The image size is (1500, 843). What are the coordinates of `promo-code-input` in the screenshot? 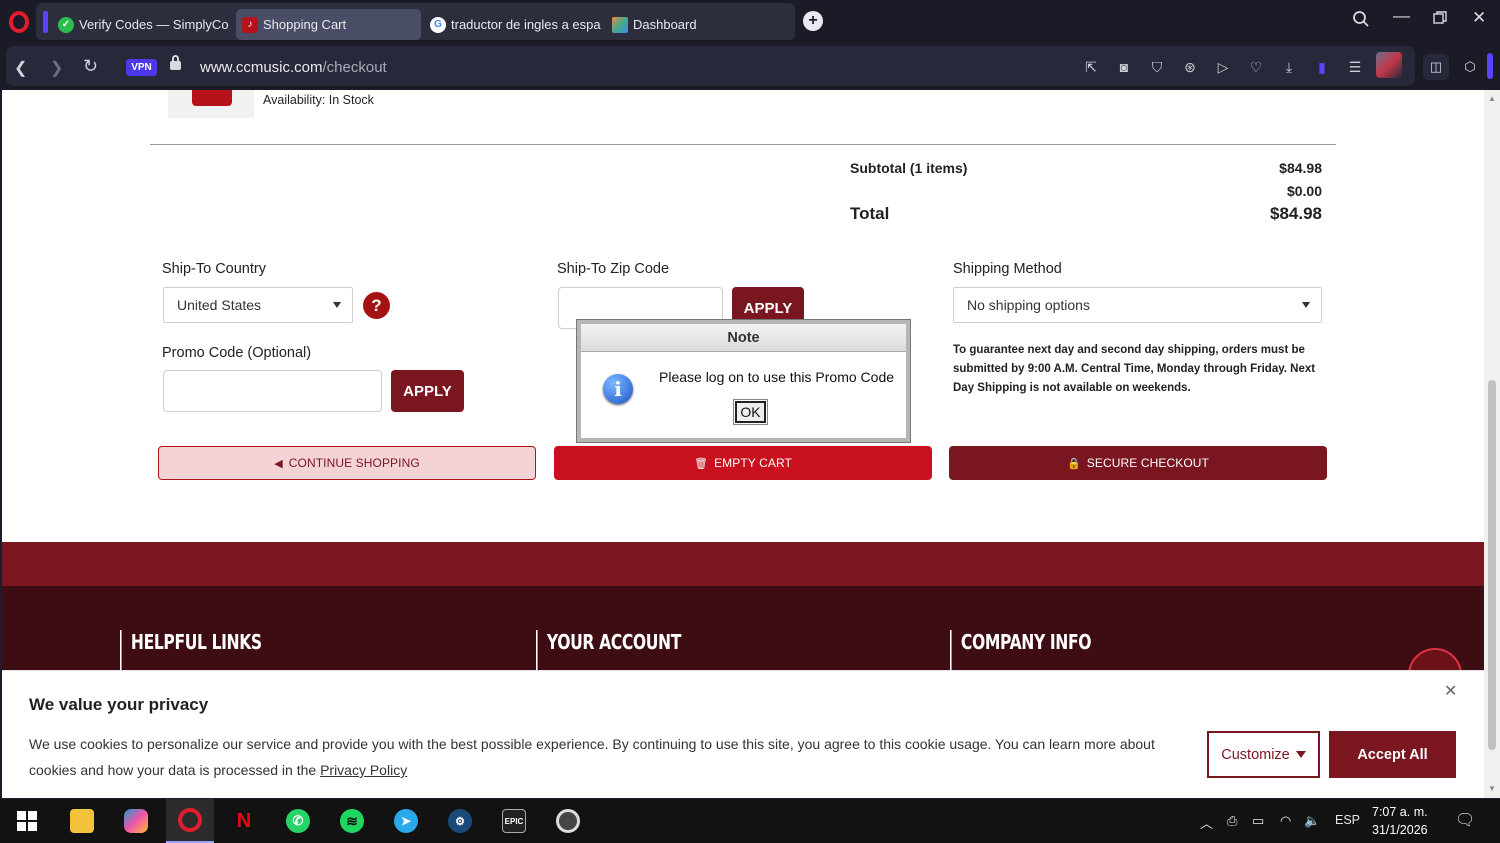 It's located at (272, 391).